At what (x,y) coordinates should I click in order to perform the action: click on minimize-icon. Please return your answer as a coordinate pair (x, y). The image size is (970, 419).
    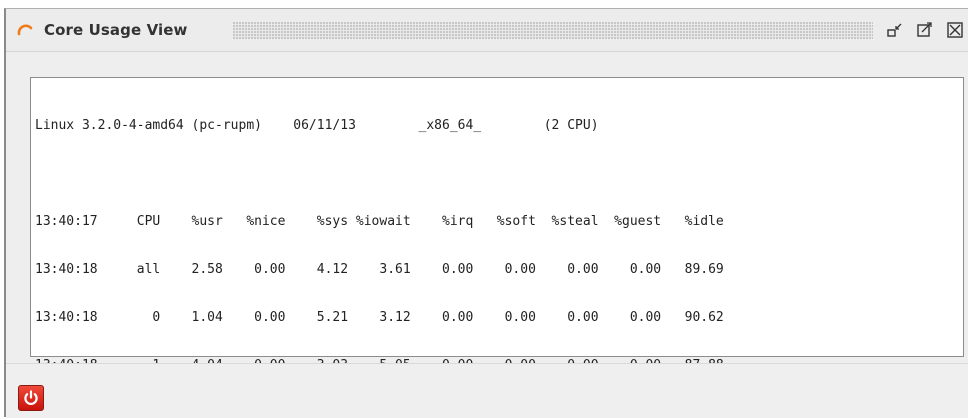
    Looking at the image, I should click on (895, 30).